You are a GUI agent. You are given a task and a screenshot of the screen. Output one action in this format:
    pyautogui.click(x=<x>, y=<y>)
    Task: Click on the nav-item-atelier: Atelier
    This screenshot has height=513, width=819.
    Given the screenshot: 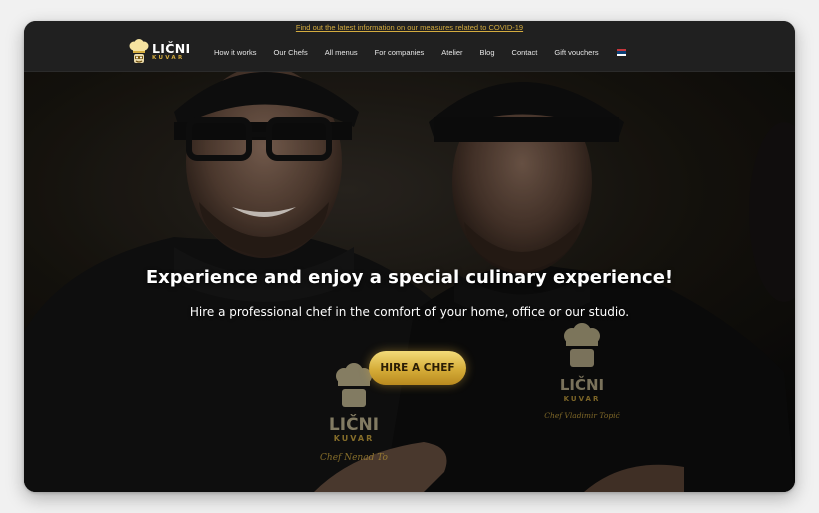 What is the action you would take?
    pyautogui.click(x=451, y=52)
    